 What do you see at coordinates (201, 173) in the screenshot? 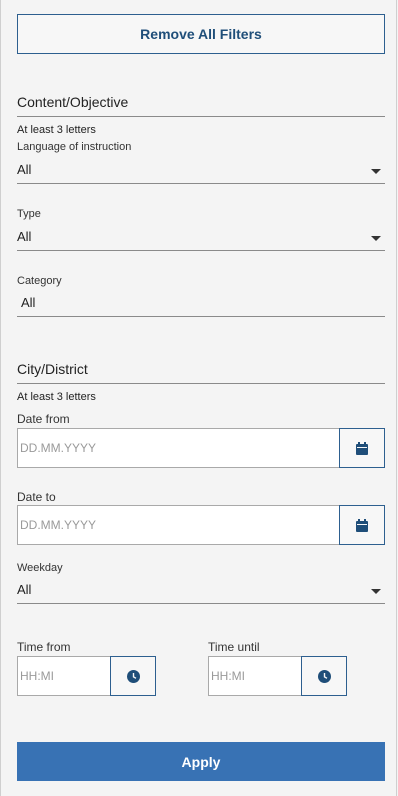
I see `language-select: All` at bounding box center [201, 173].